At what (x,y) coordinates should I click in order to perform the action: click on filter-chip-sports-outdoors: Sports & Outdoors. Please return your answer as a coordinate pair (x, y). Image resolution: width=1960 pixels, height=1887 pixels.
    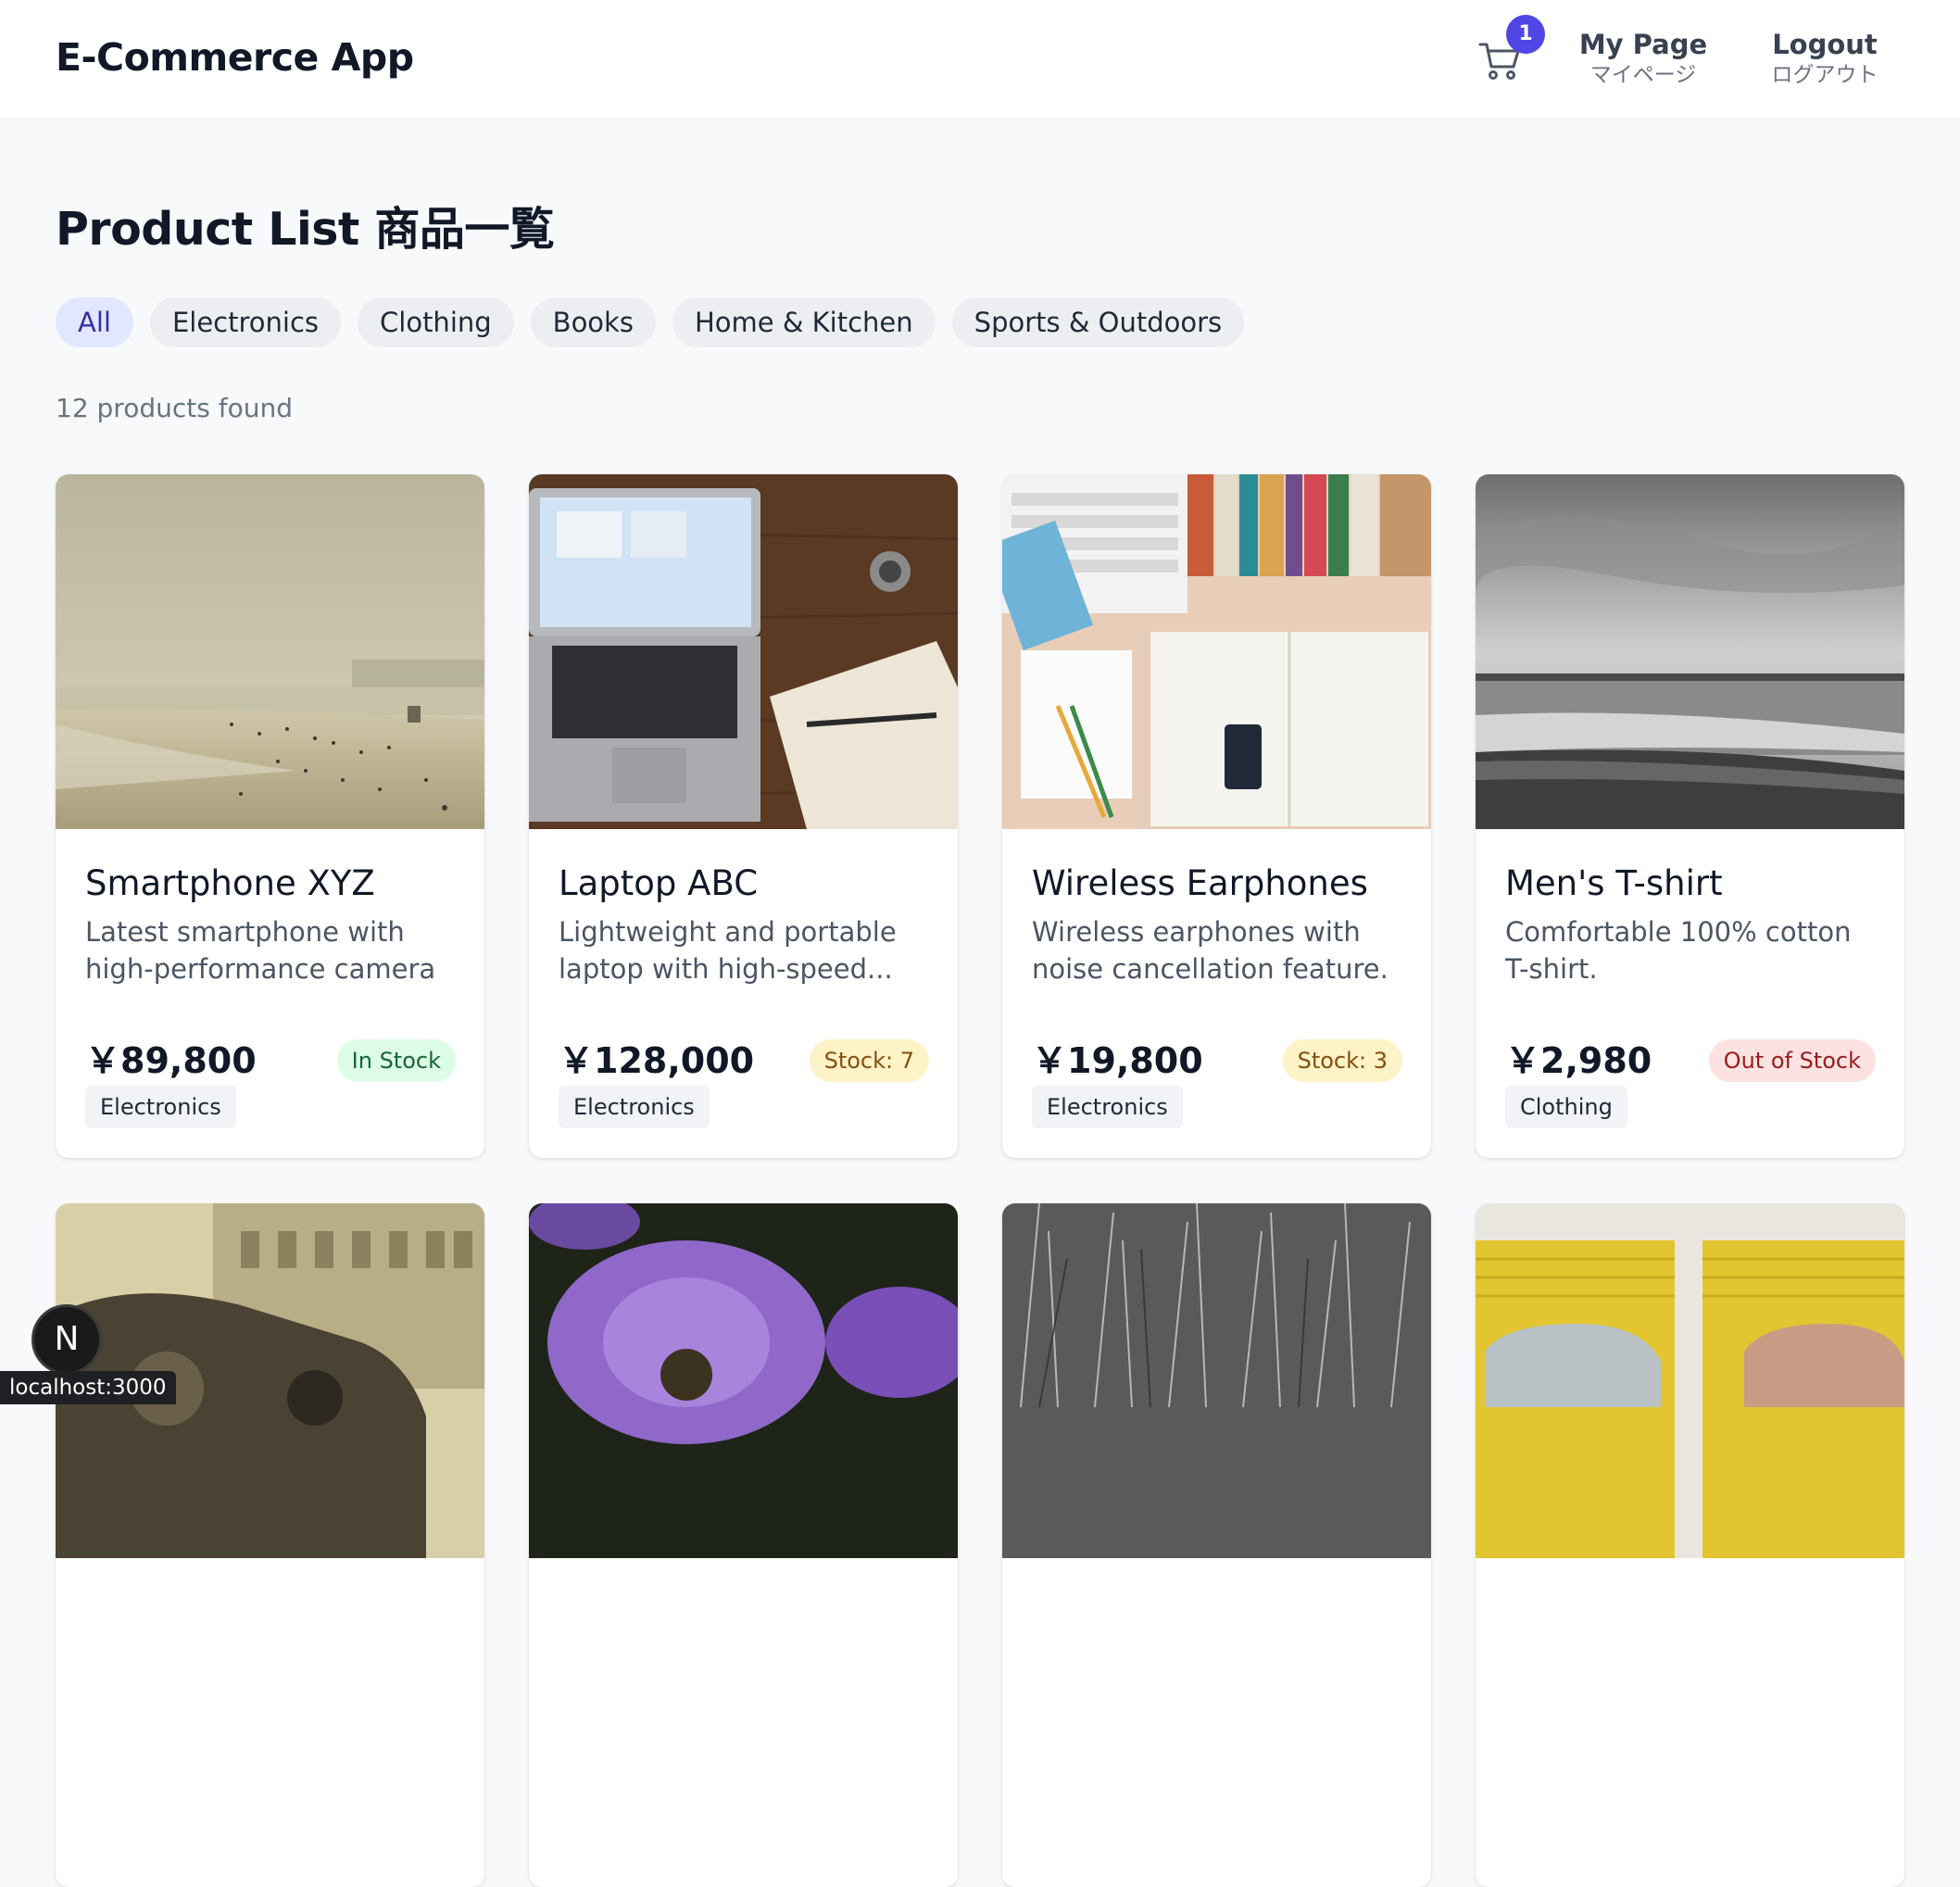
    Looking at the image, I should click on (1098, 322).